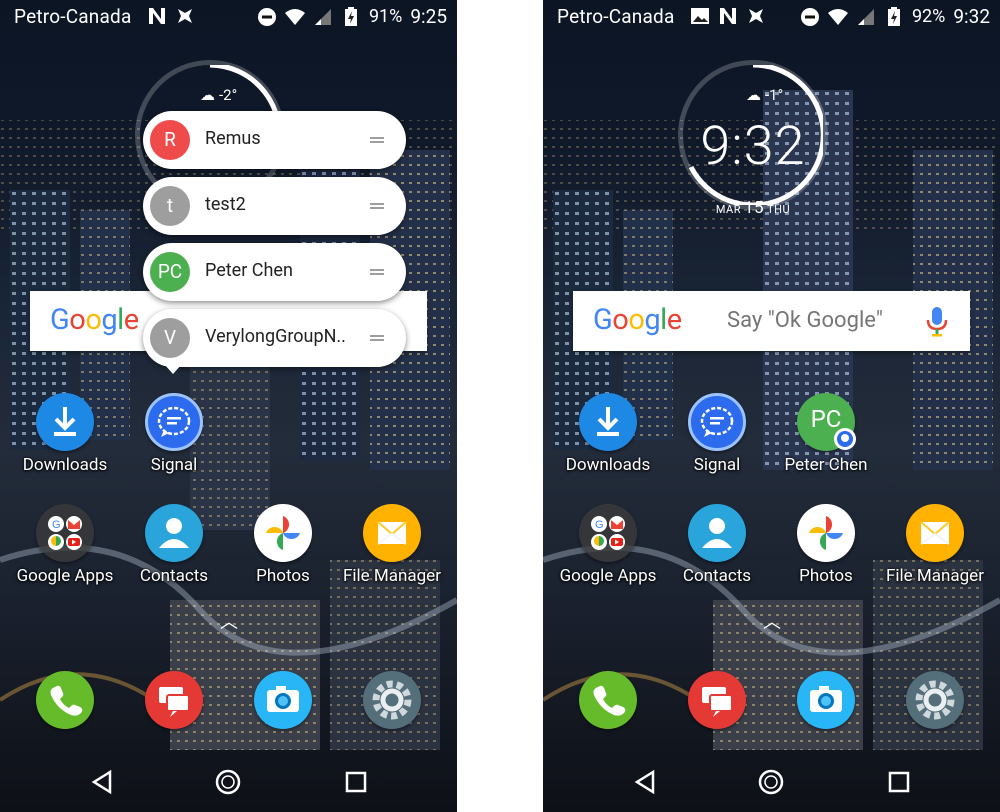 The image size is (1000, 812). Describe the element at coordinates (283, 576) in the screenshot. I see `app-label: Photos` at that location.